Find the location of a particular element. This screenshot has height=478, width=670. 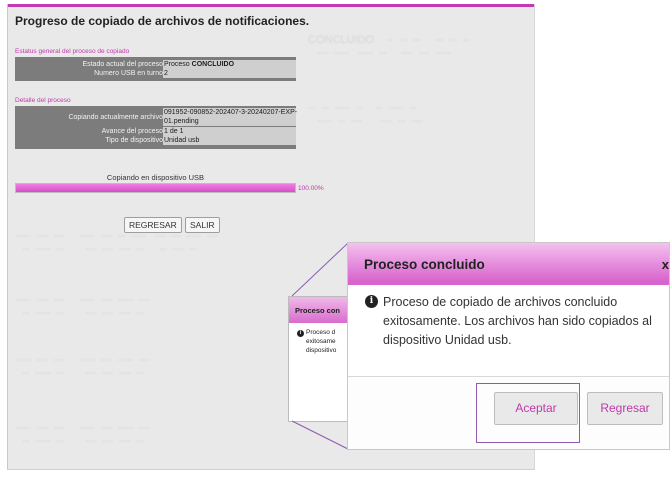

progress-bar-fill is located at coordinates (155, 188).